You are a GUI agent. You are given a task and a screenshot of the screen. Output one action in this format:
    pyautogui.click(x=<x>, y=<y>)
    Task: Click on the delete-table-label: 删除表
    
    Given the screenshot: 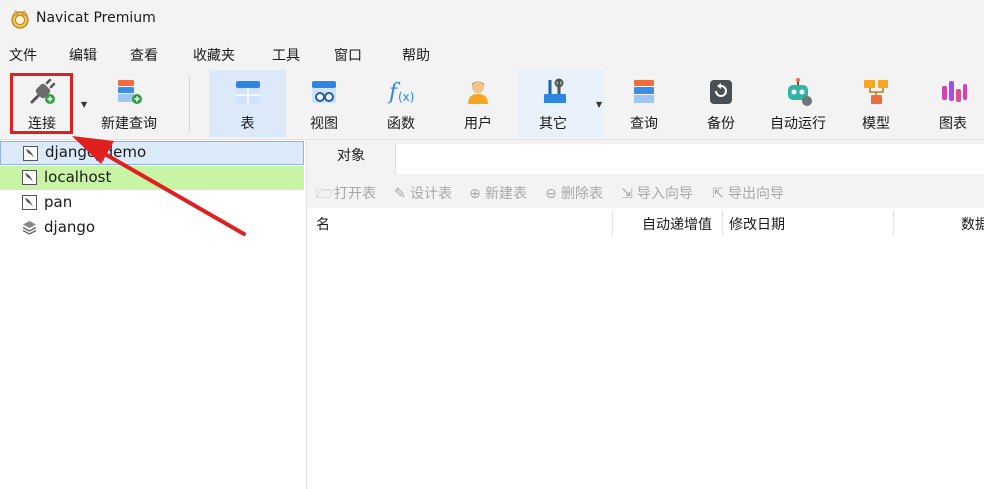 What is the action you would take?
    pyautogui.click(x=582, y=194)
    